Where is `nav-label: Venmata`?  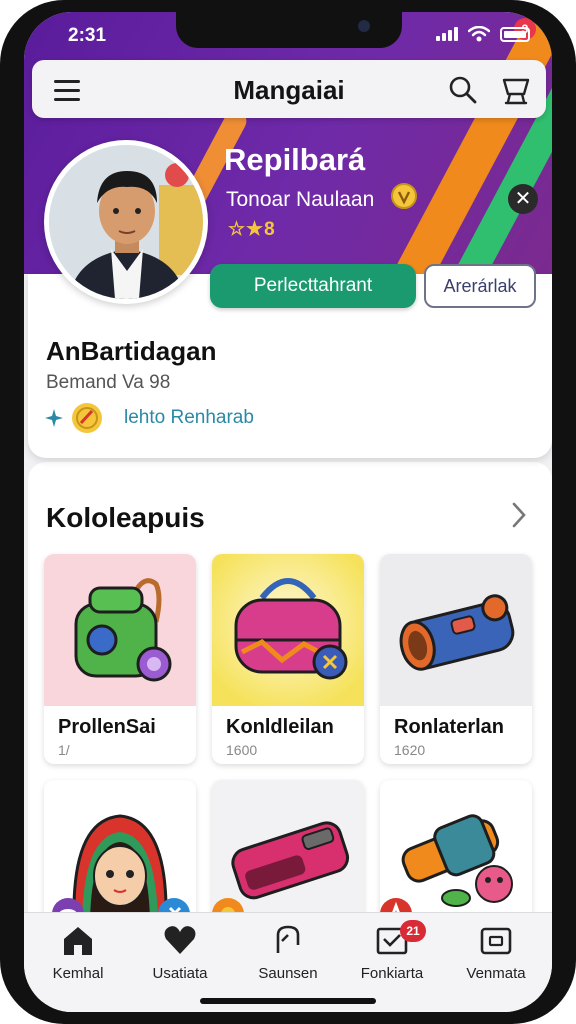
nav-label: Venmata is located at coordinates (496, 973).